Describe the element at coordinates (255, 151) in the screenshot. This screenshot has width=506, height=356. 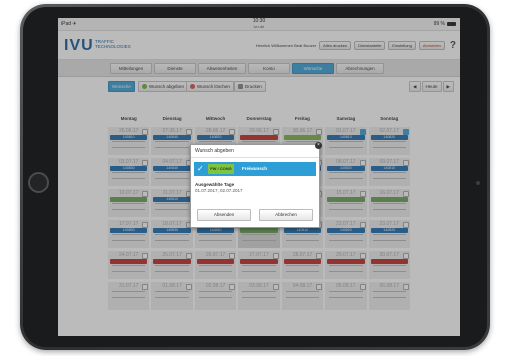
I see `dialog-title: Wunsch abgeben` at that location.